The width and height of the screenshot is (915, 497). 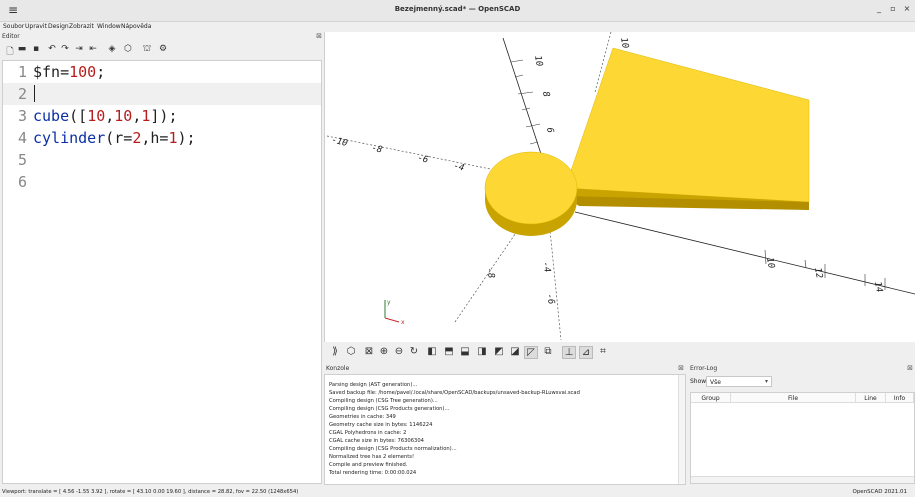 I want to click on neg-y-tick-label: -6, so click(x=550, y=299).